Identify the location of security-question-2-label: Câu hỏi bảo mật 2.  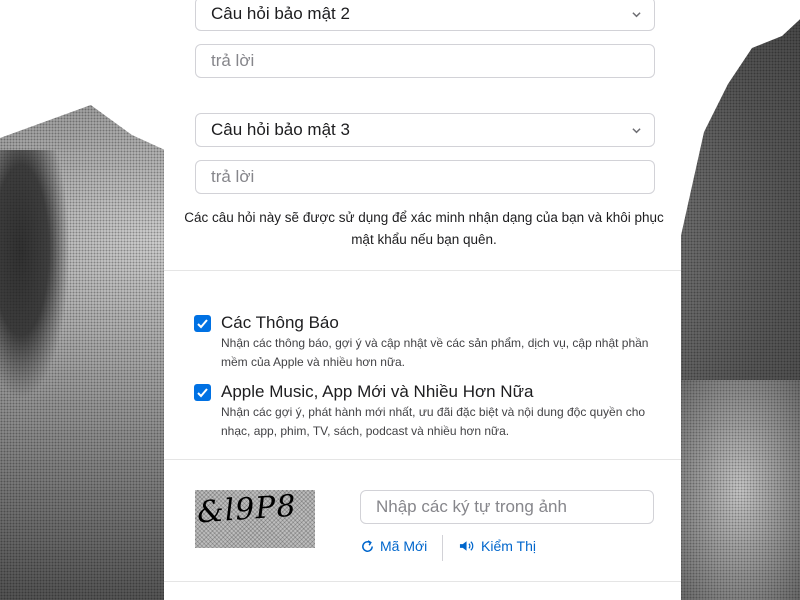
(280, 13).